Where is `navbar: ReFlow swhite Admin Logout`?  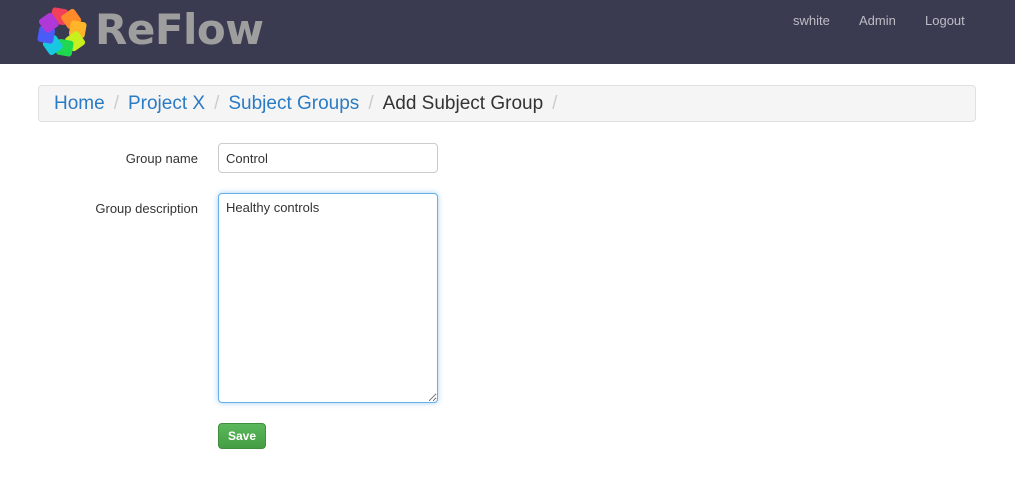 navbar: ReFlow swhite Admin Logout is located at coordinates (507, 32).